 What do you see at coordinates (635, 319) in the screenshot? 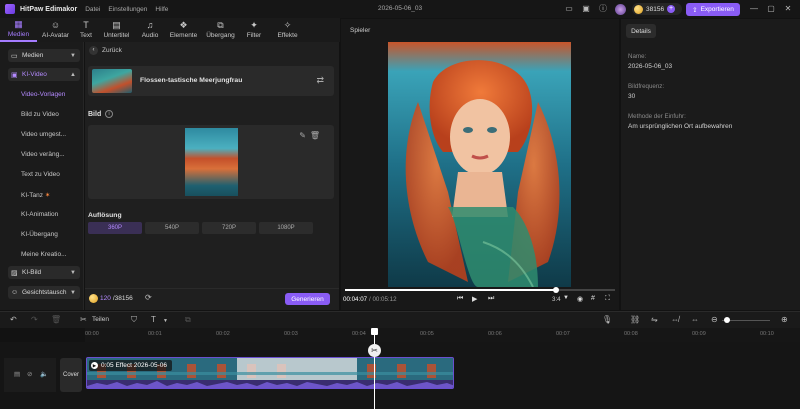
I see `link-icon: ⛓` at bounding box center [635, 319].